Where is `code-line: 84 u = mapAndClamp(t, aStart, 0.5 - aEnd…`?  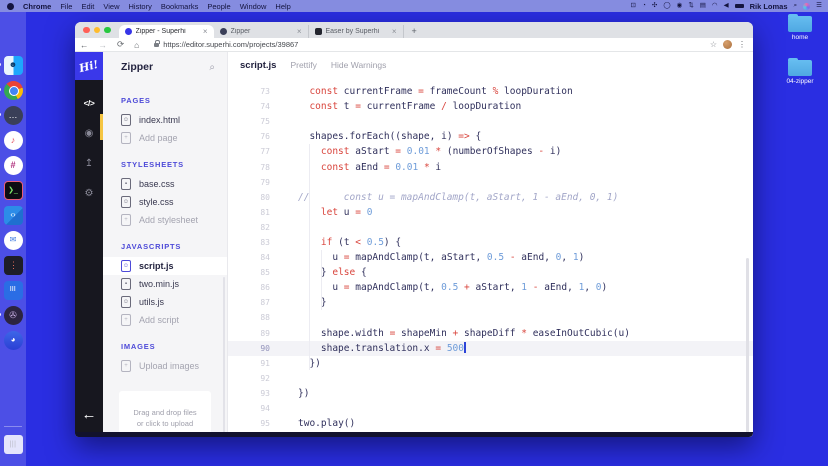
code-line: 84 u = mapAndClamp(t, aStart, 0.5 - aEnd… is located at coordinates (490, 257).